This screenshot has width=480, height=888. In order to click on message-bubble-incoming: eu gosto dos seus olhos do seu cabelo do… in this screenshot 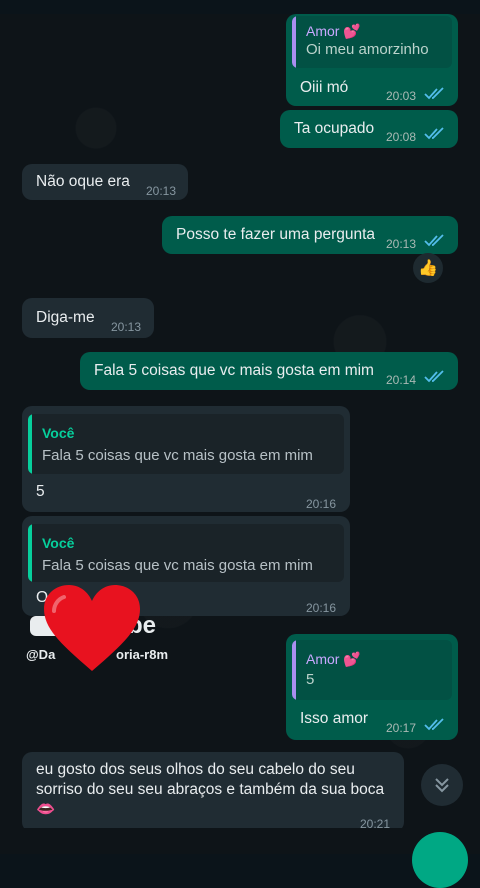, I will do `click(213, 792)`.